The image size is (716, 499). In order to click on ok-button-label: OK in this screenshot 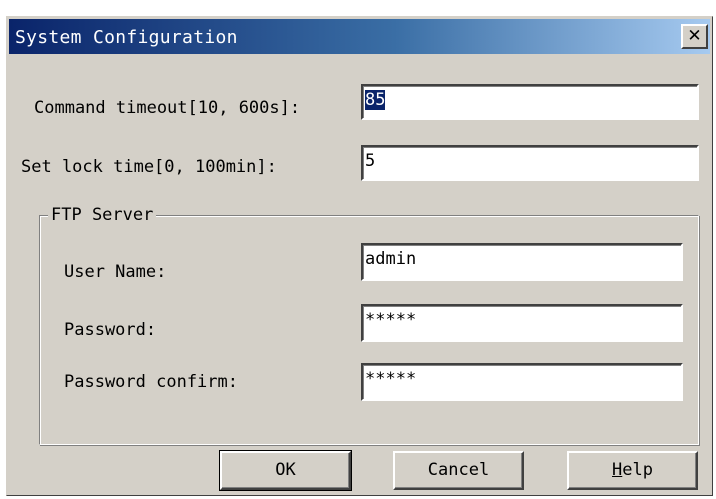, I will do `click(285, 470)`.